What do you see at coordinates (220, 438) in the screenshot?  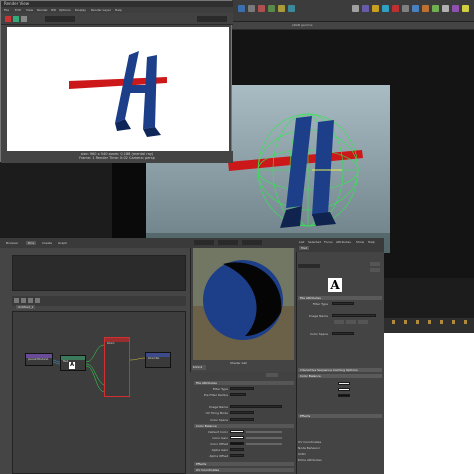 I see `prop-label: Color Gain` at bounding box center [220, 438].